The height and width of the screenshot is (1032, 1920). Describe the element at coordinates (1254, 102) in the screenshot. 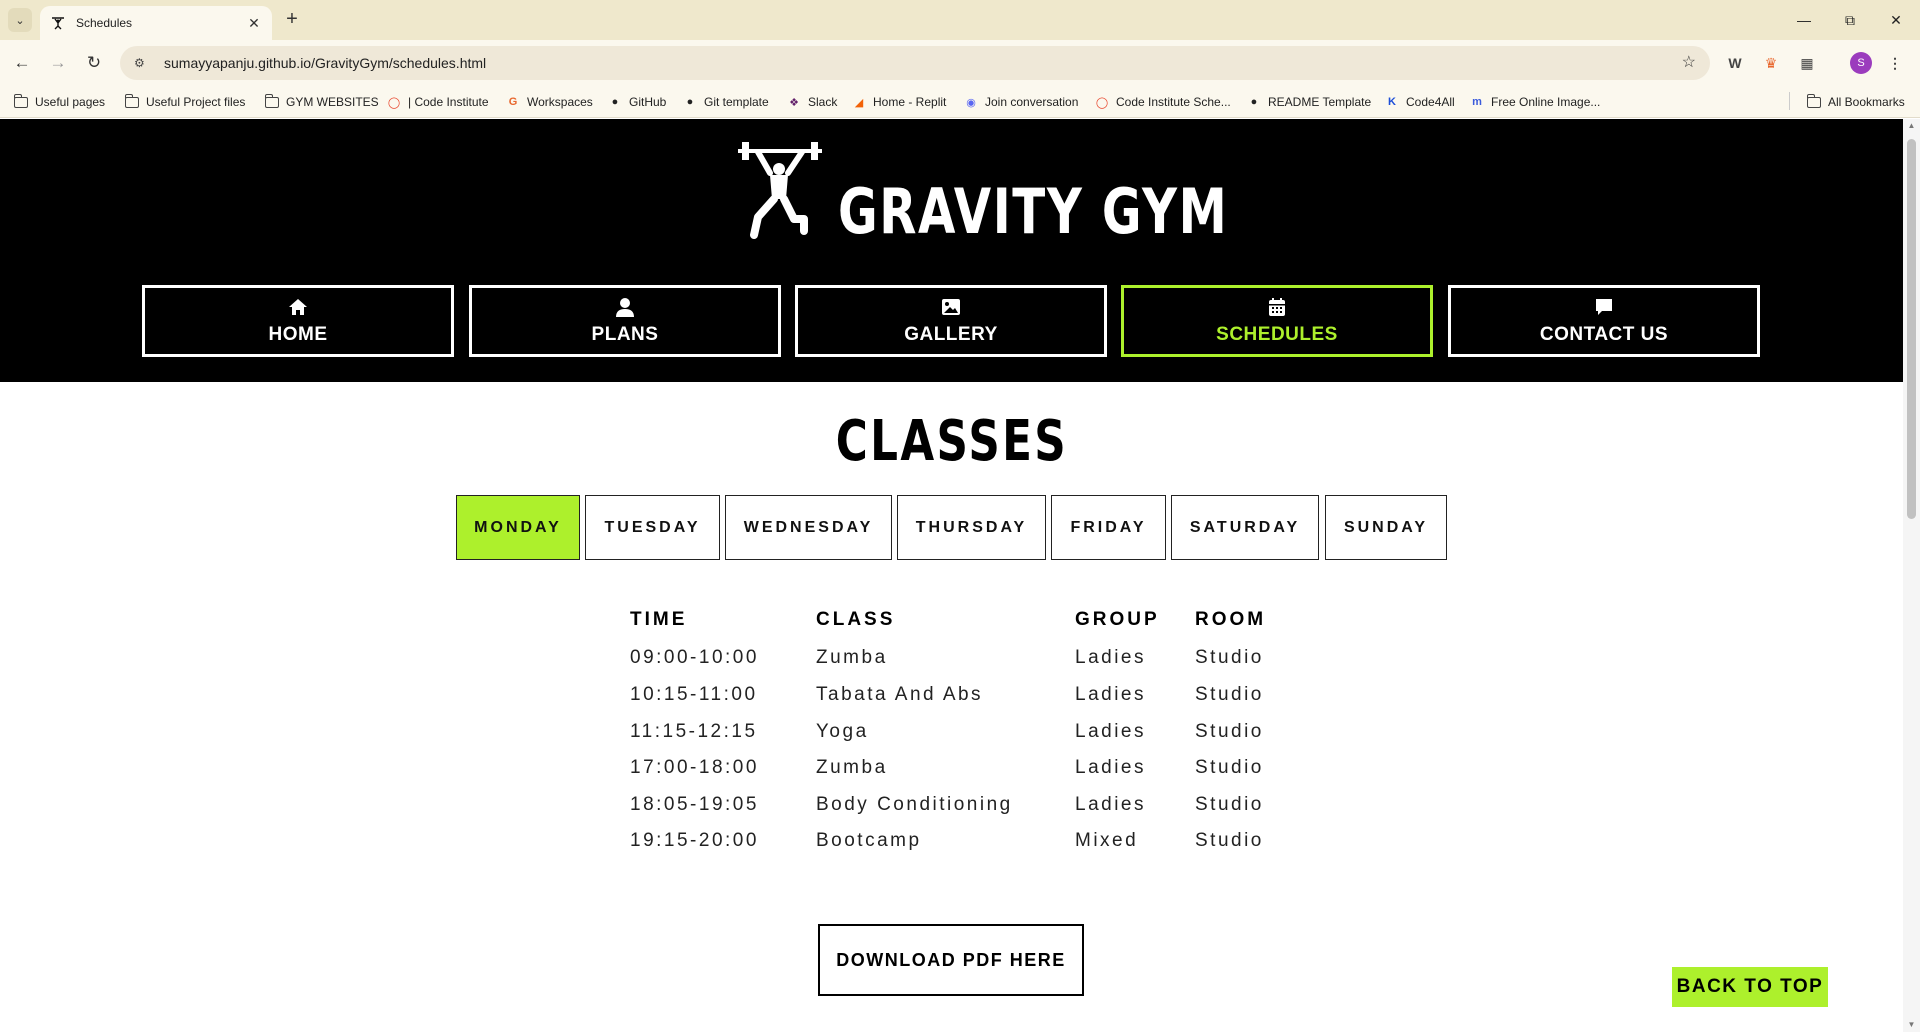

I see `github-icon: ●` at that location.